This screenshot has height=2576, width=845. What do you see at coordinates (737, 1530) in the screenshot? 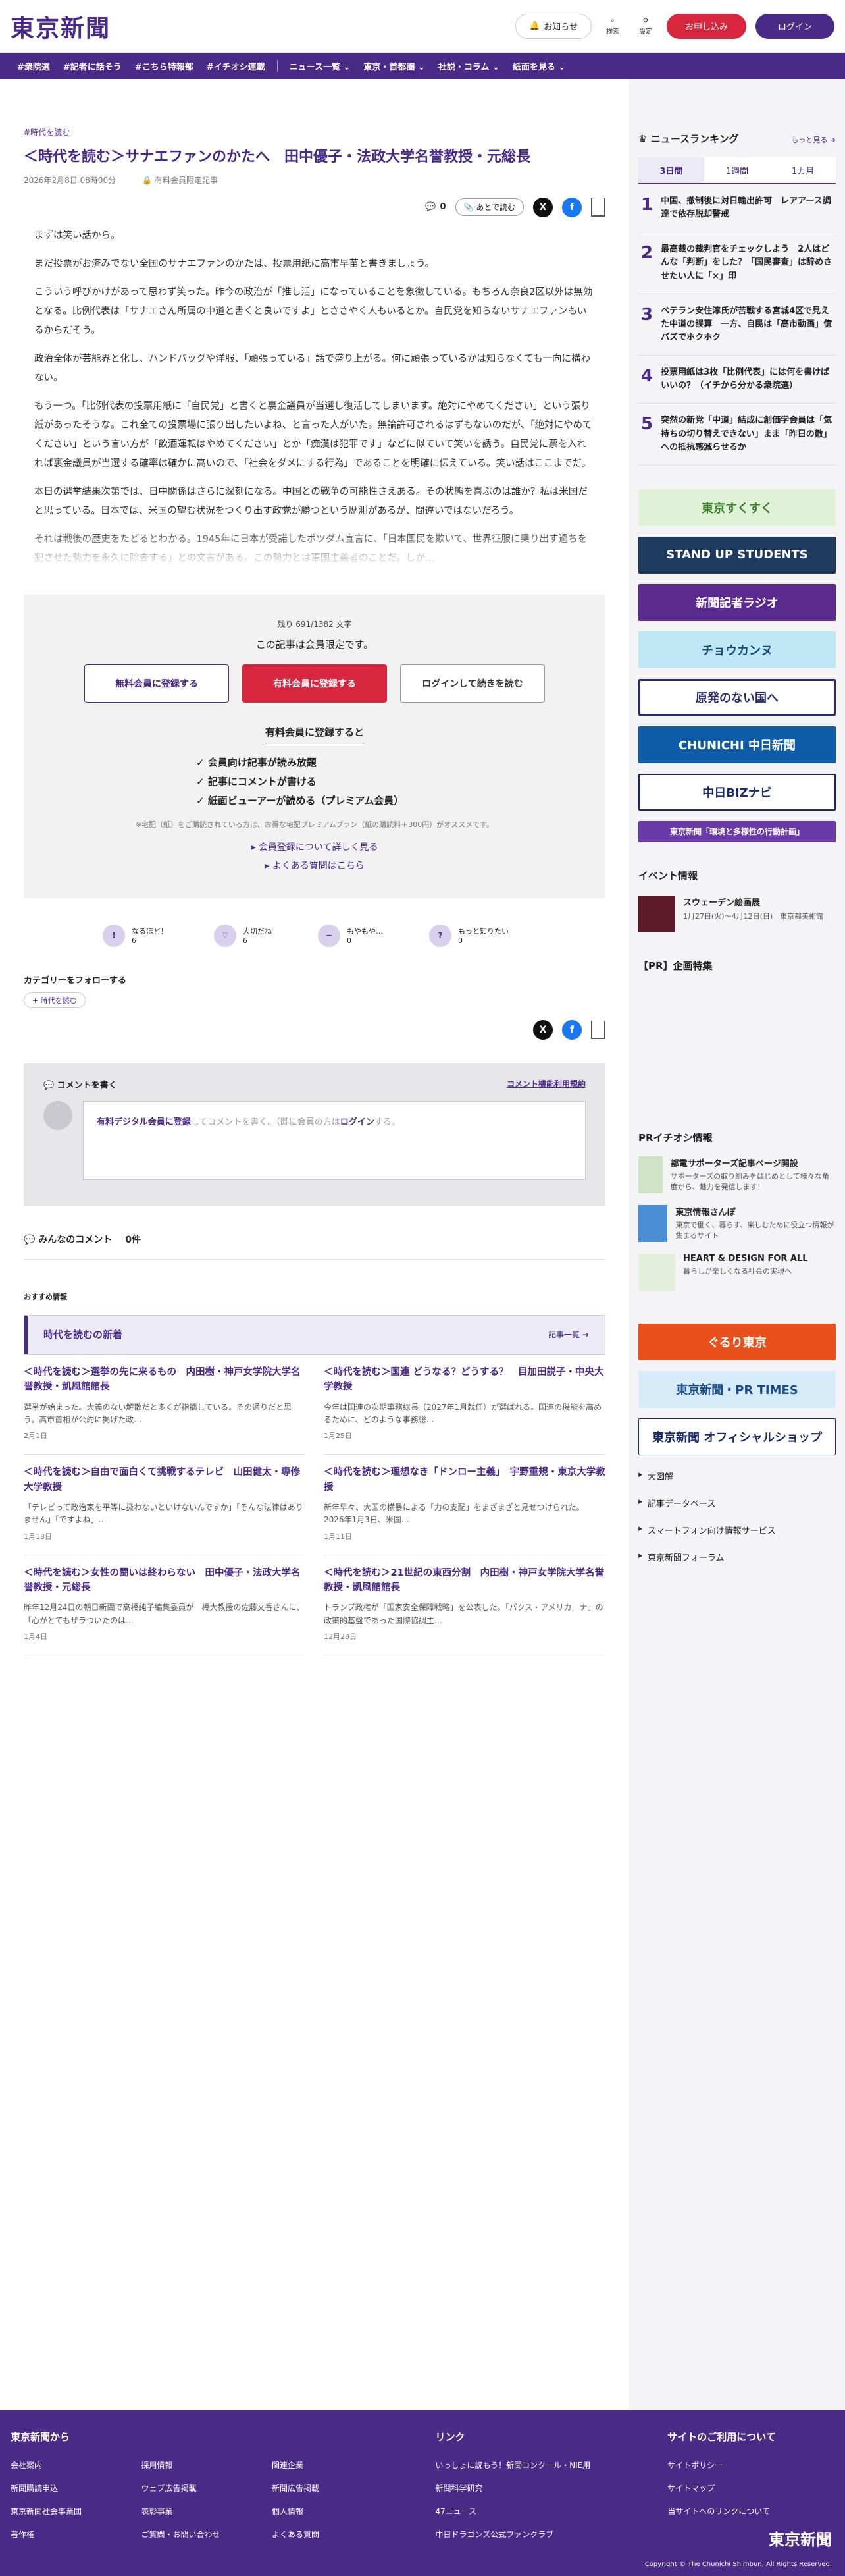
I see `link-smartphone: スマートフォン向け情報サービス` at bounding box center [737, 1530].